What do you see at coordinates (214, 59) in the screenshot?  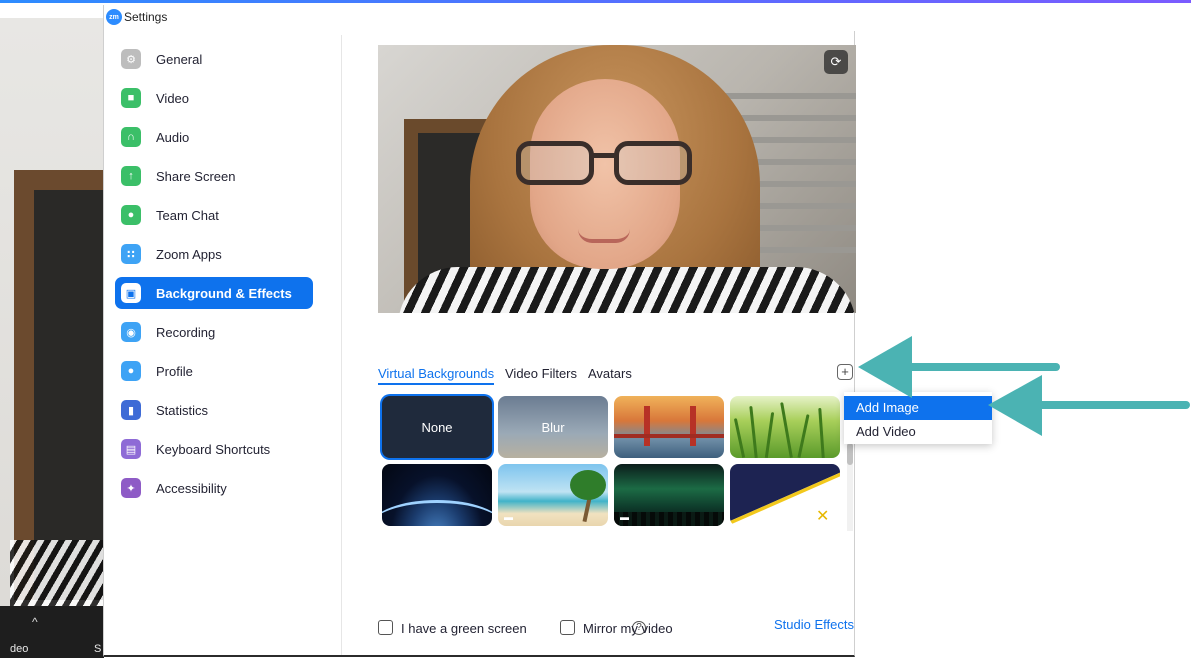 I see `sidebar-item-general: ⚙ General` at bounding box center [214, 59].